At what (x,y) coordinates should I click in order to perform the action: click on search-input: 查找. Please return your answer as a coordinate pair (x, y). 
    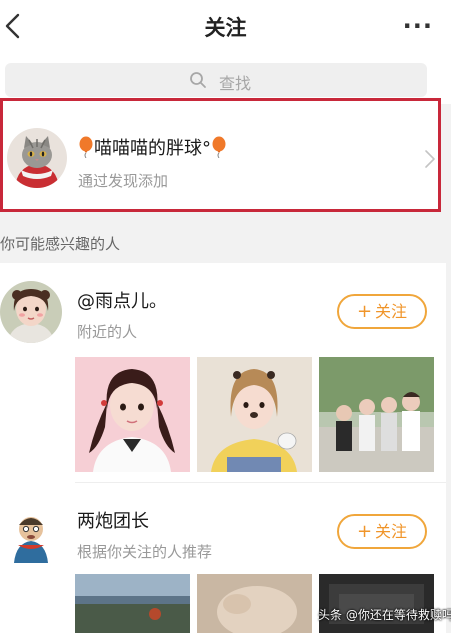
    Looking at the image, I should click on (216, 80).